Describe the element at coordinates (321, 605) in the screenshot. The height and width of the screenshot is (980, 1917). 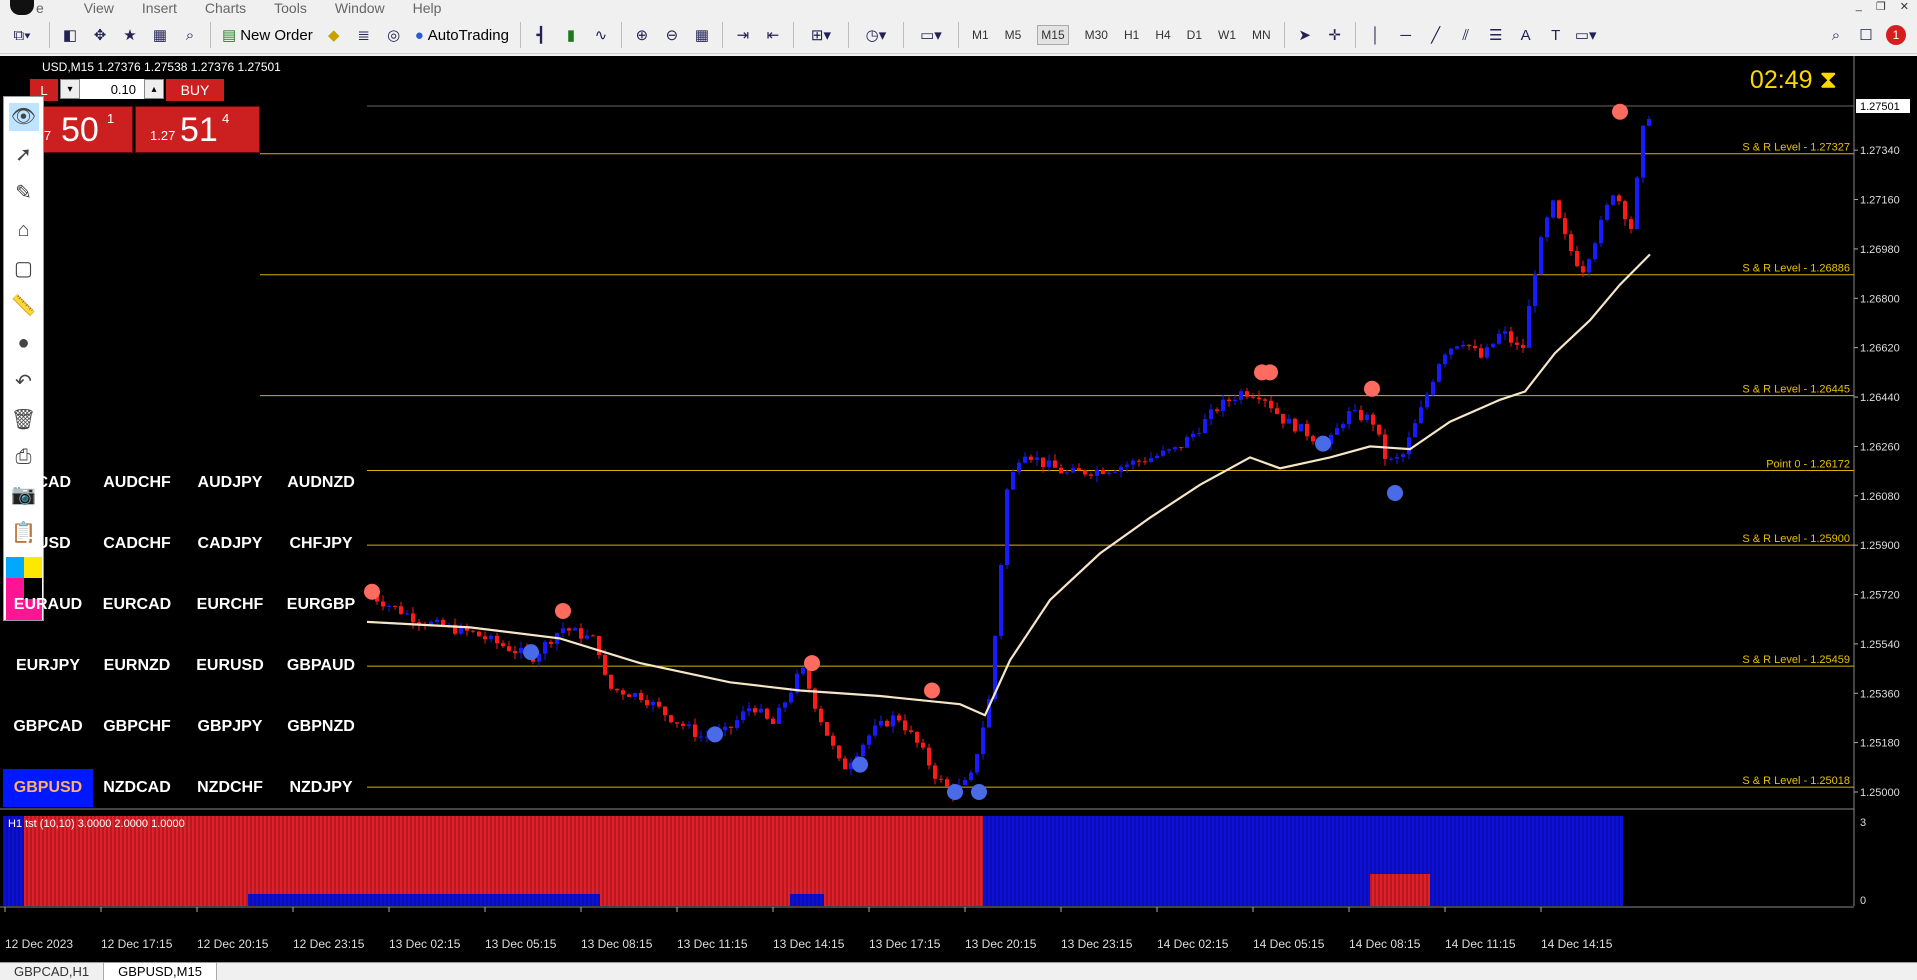
I see `symbol-eurgbp: EURGBP` at that location.